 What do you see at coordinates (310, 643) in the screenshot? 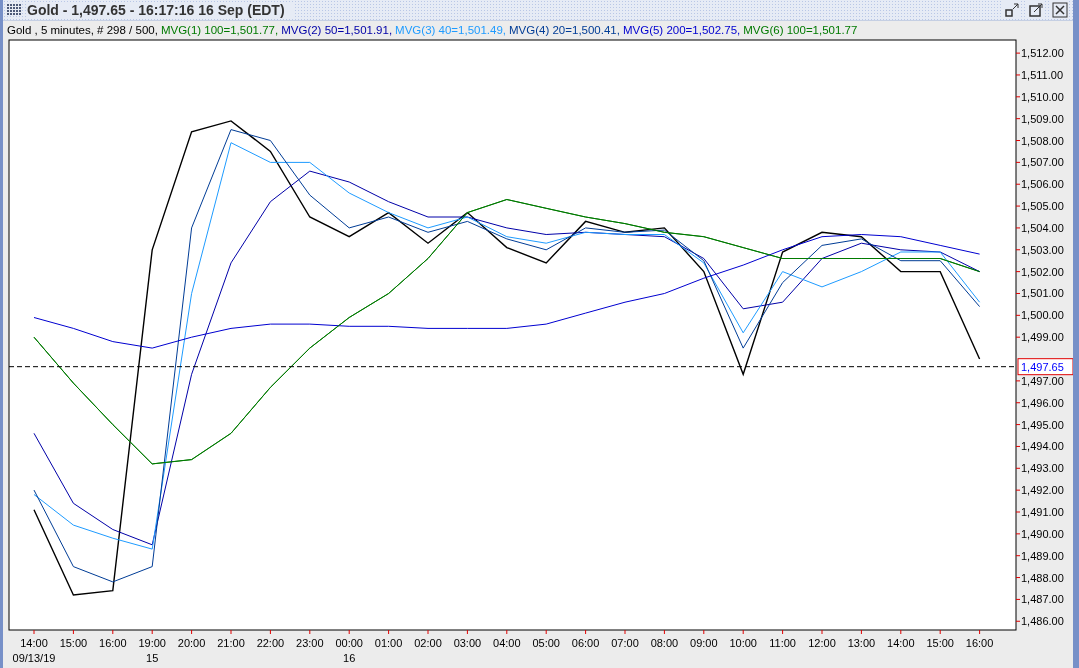
I see `x-axis-label: 23:00` at bounding box center [310, 643].